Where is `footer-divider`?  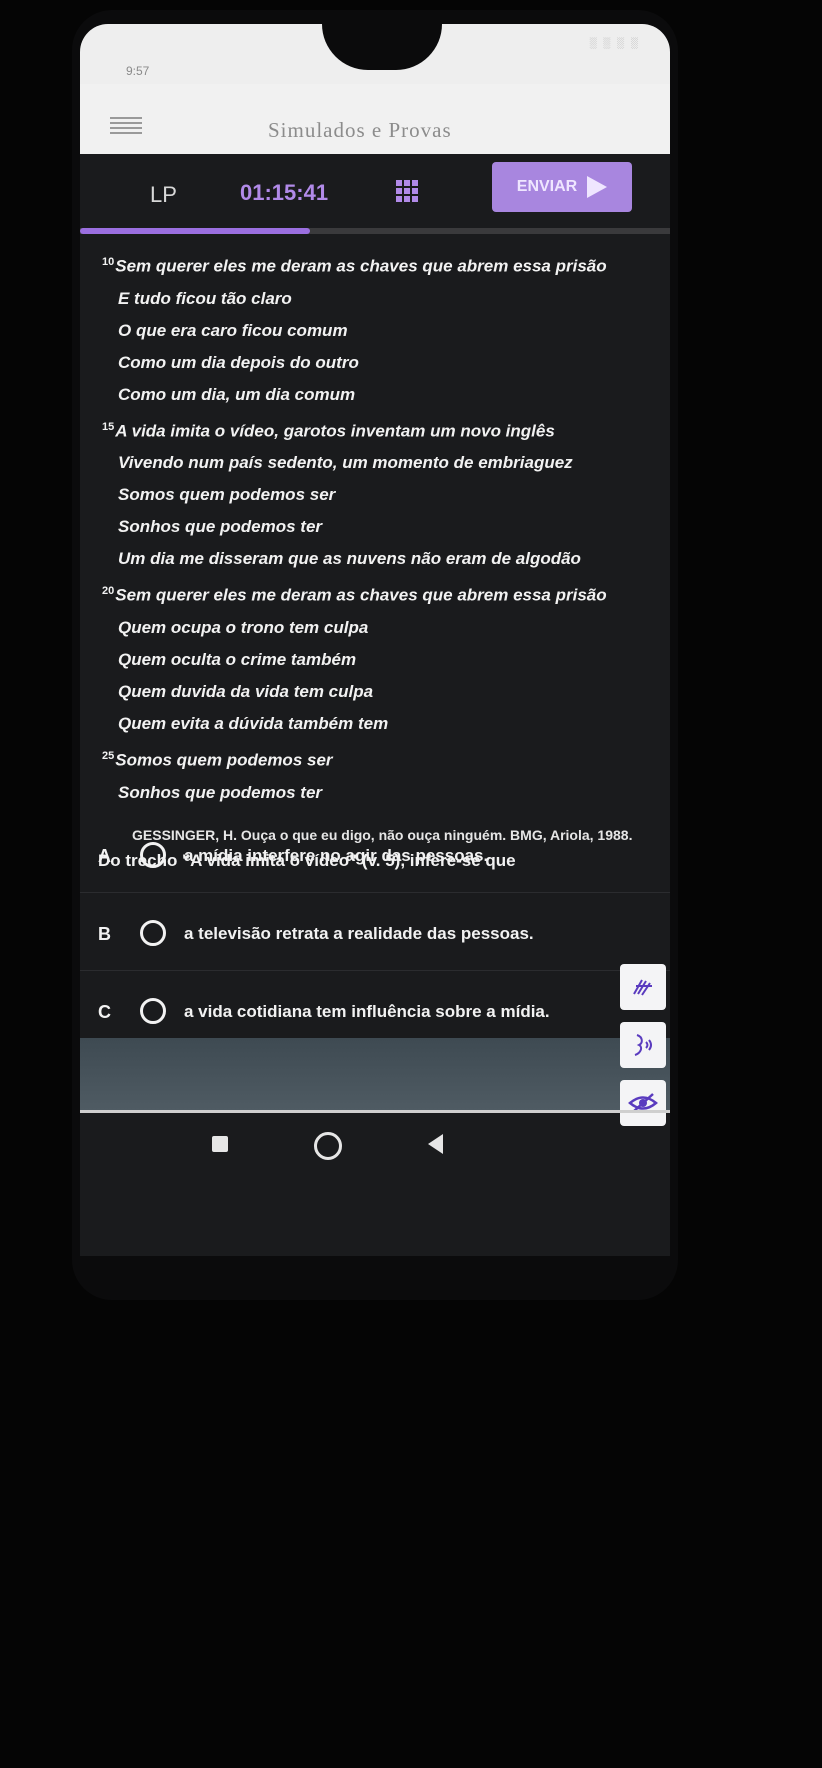 footer-divider is located at coordinates (375, 1111).